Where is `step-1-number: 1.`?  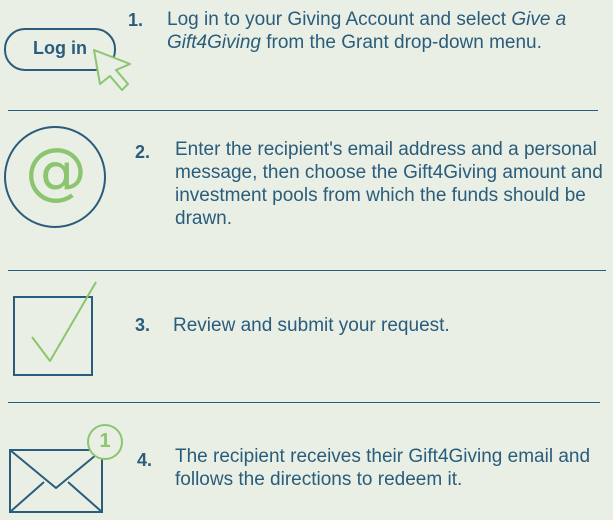 step-1-number: 1. is located at coordinates (136, 20).